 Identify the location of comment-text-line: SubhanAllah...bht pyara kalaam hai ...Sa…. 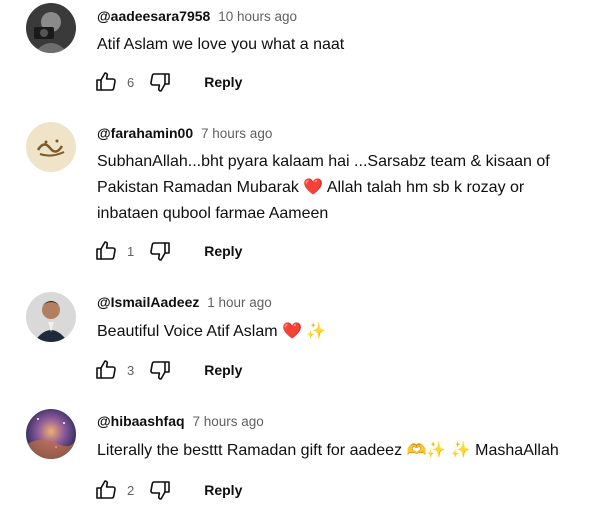
(323, 161).